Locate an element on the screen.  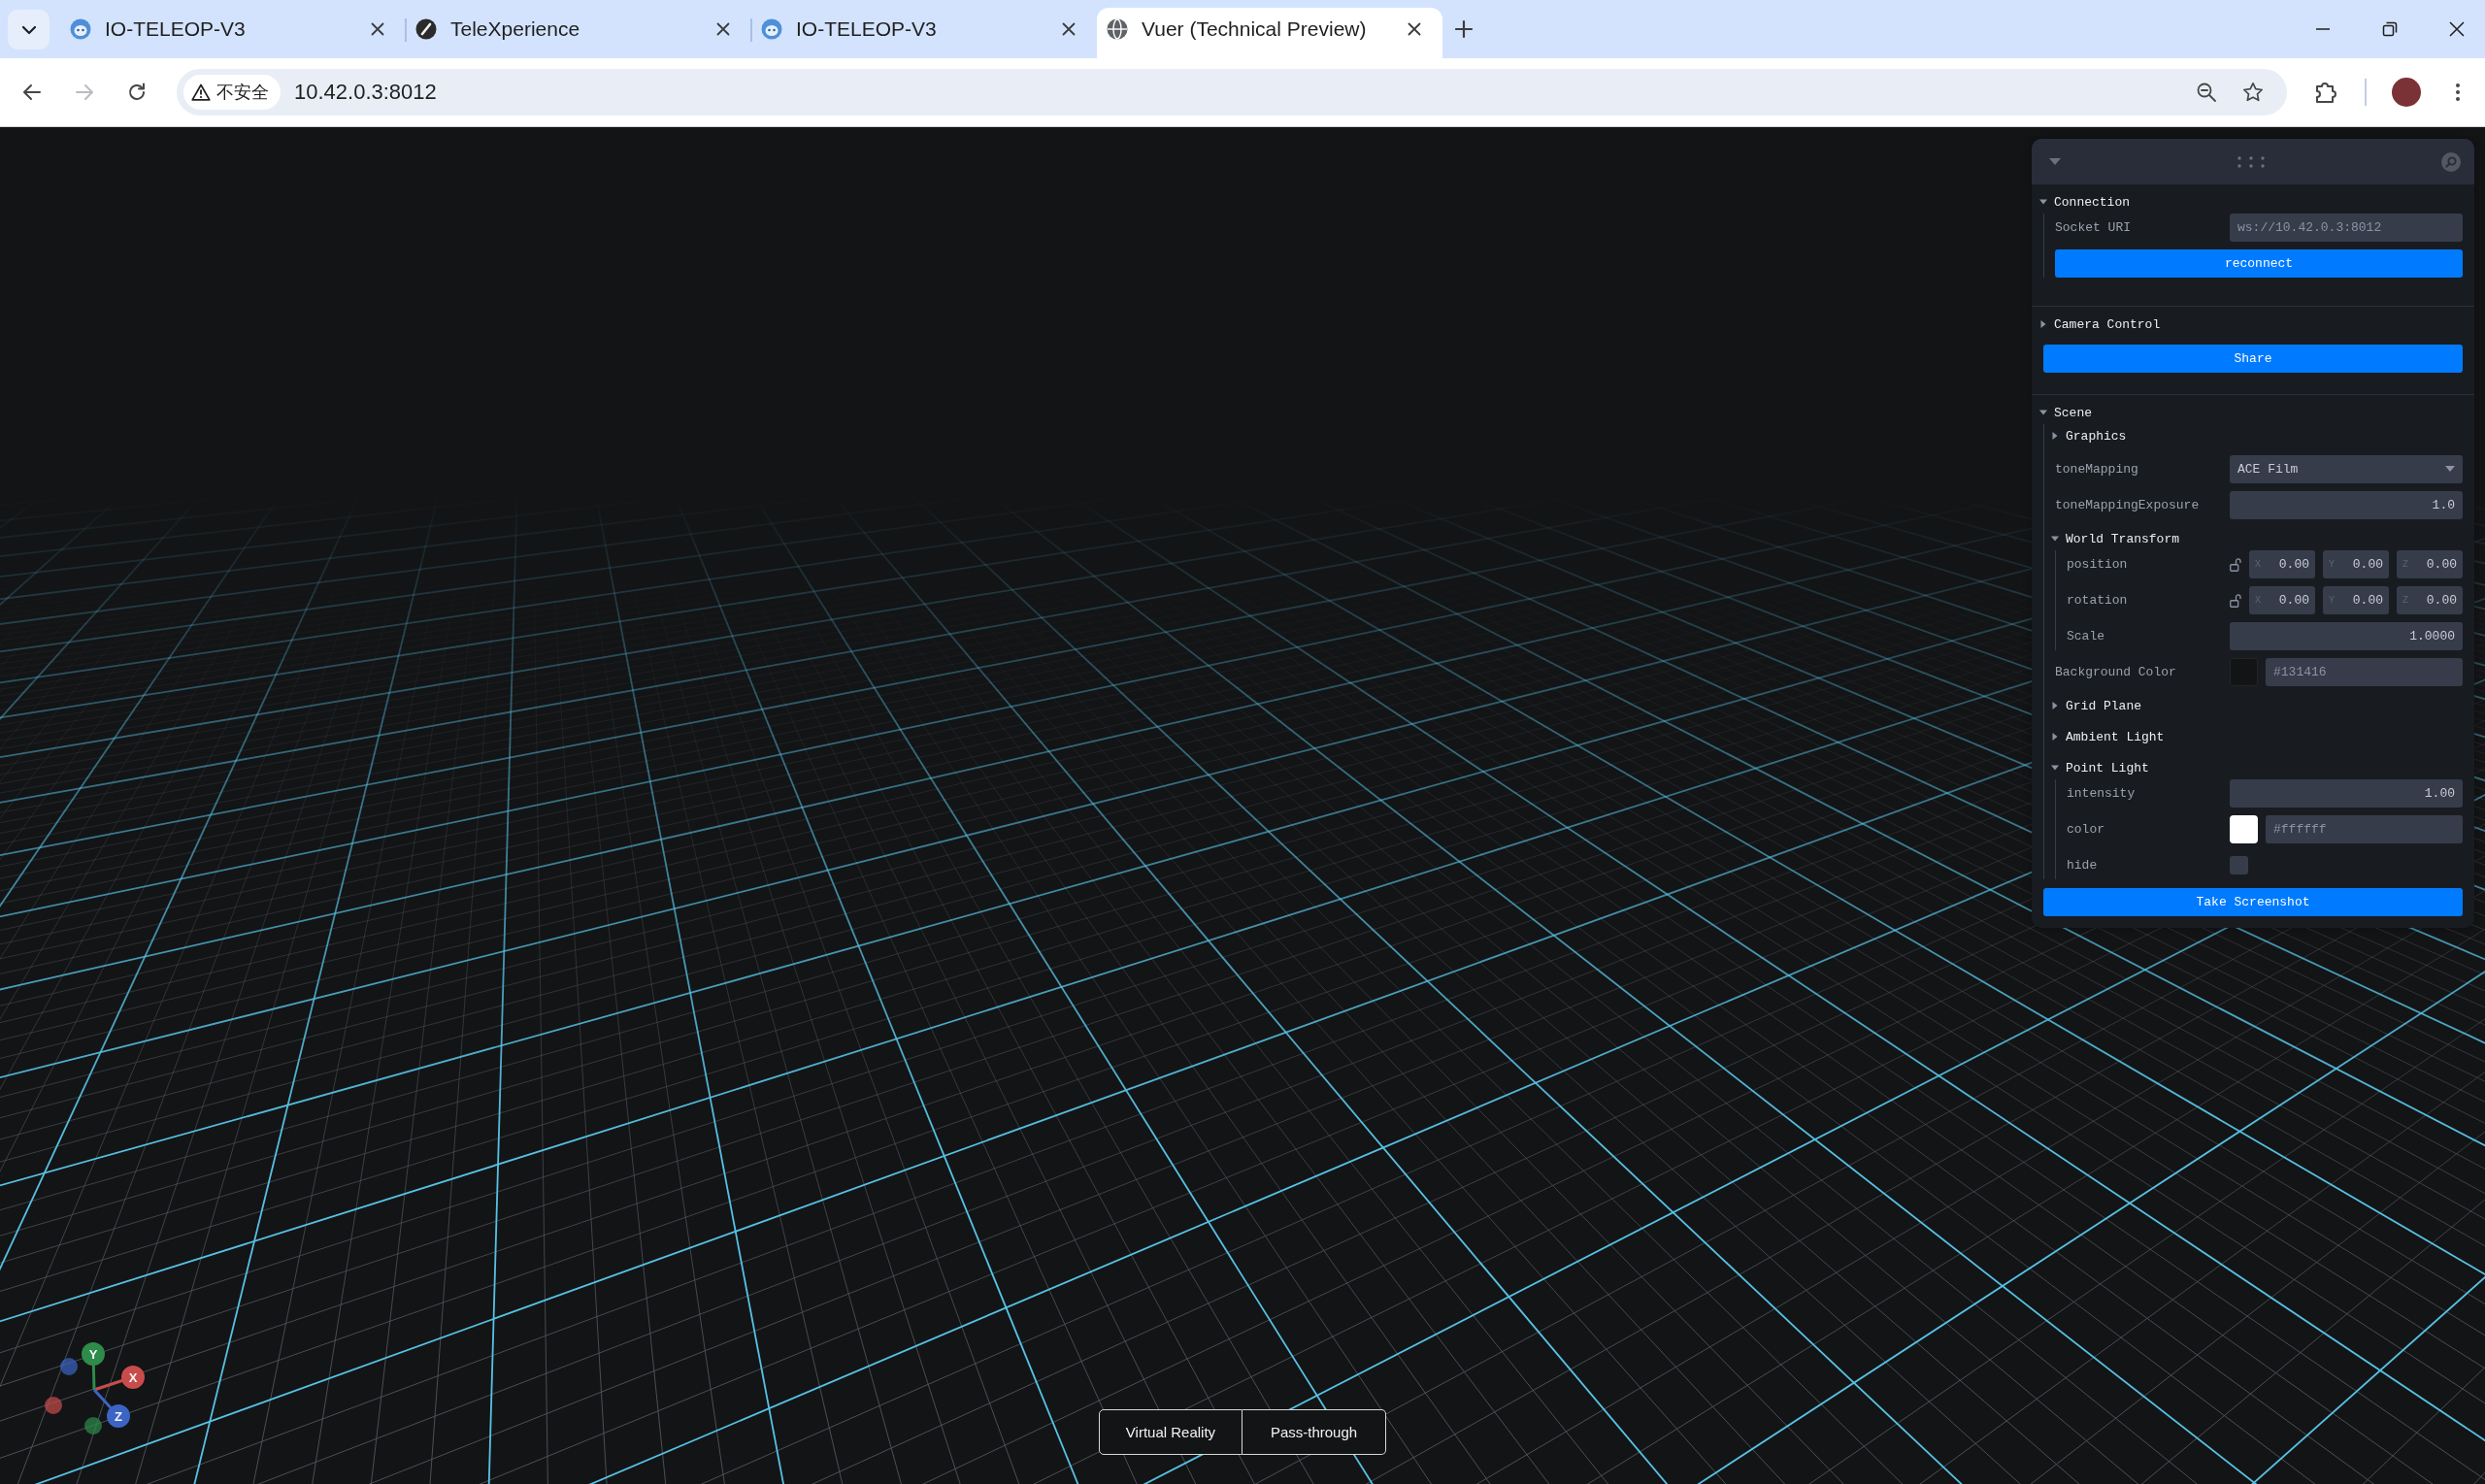
number-field: 1.00 is located at coordinates (2346, 793).